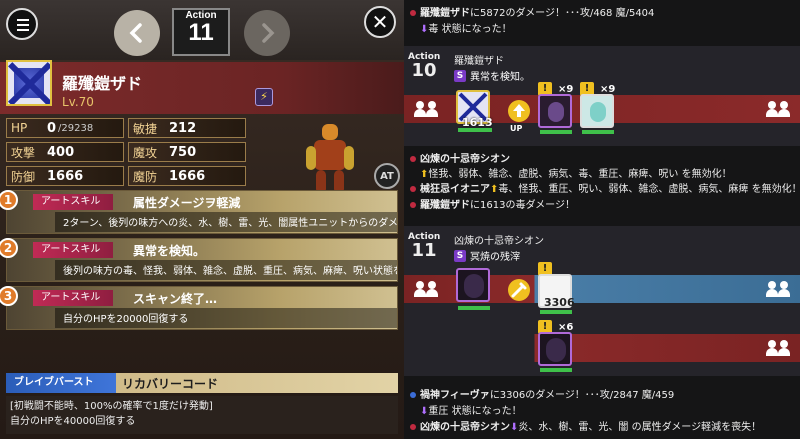 The width and height of the screenshot is (800, 439). Describe the element at coordinates (187, 203) in the screenshot. I see `skill-title: 属性ダメージヲ軽減` at that location.